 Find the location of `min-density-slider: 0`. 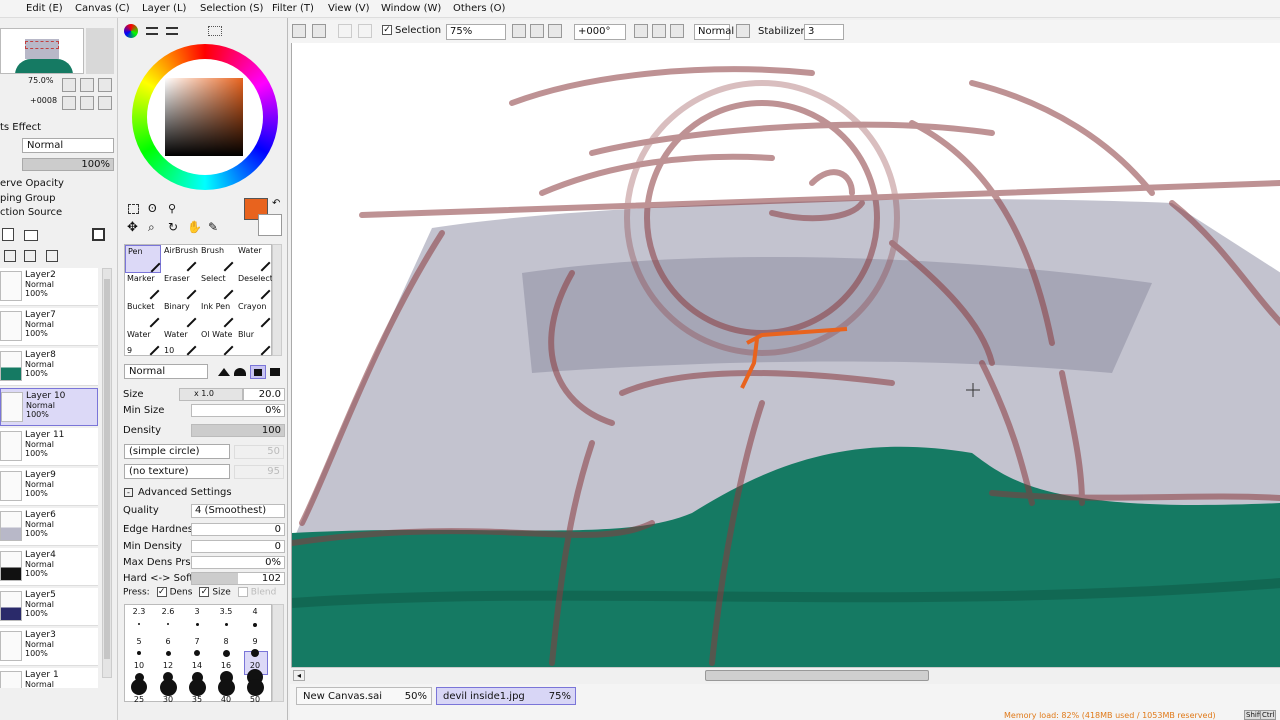

min-density-slider: 0 is located at coordinates (238, 546).